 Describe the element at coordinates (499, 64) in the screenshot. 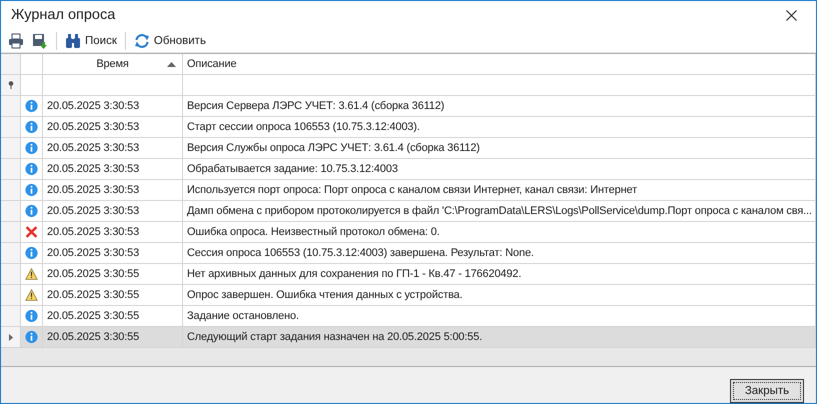

I see `column-header: Описание` at that location.